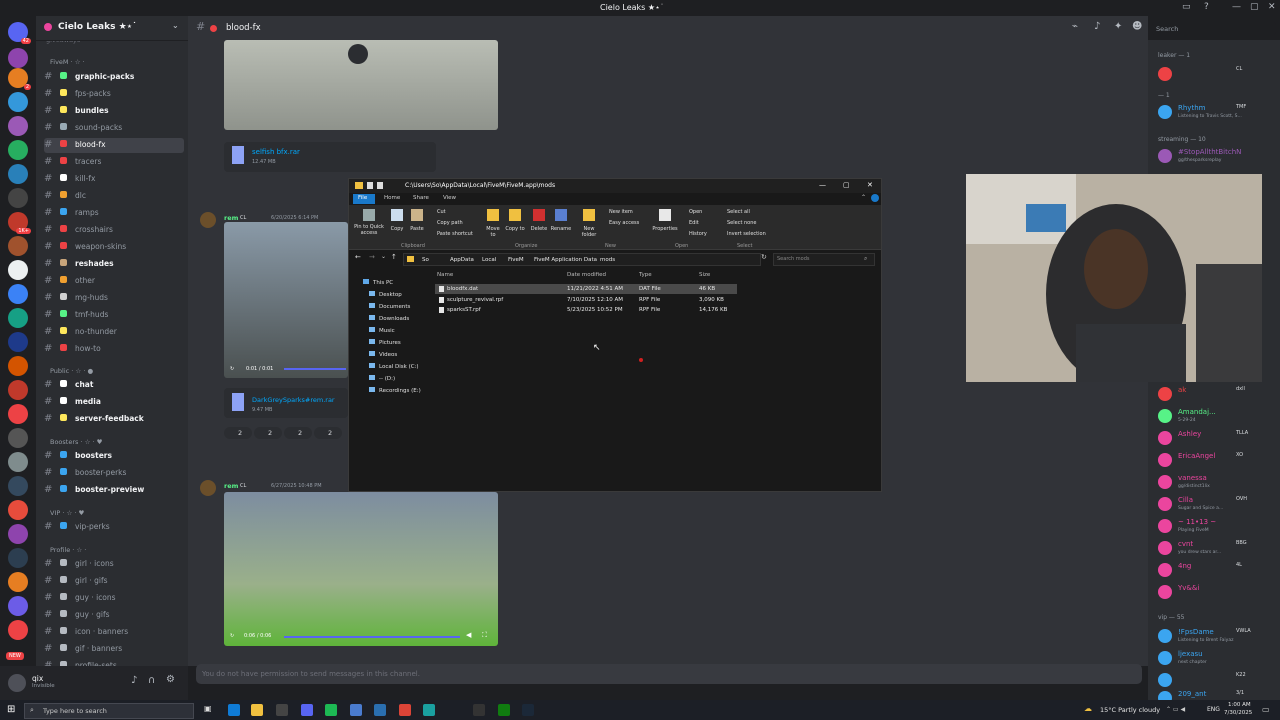  What do you see at coordinates (330, 157) in the screenshot?
I see `file-attachment: selfish bfx.rar 12.47 MB` at bounding box center [330, 157].